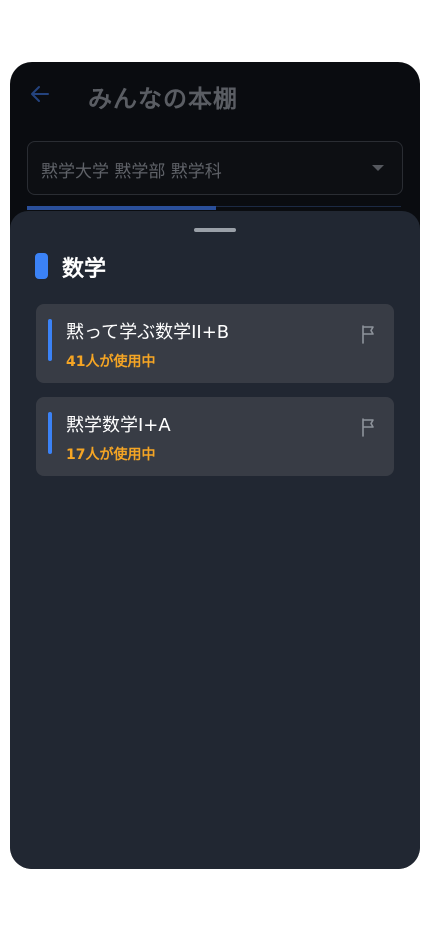 This screenshot has height=932, width=430. What do you see at coordinates (163, 99) in the screenshot?
I see `page-title: みんなの本棚` at bounding box center [163, 99].